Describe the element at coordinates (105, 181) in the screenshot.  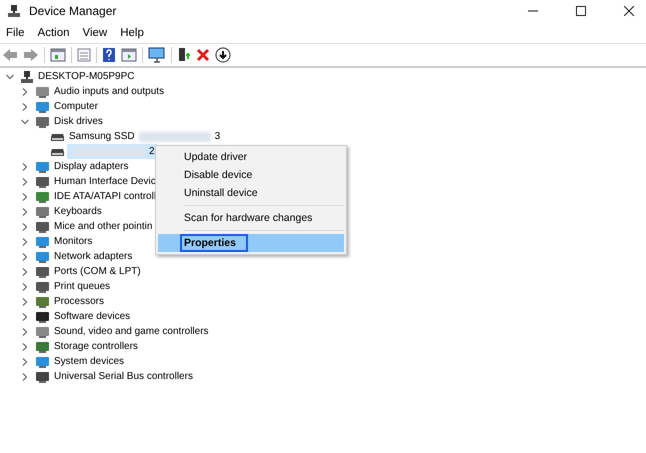
I see `tree-item: Human Interface Devic` at that location.